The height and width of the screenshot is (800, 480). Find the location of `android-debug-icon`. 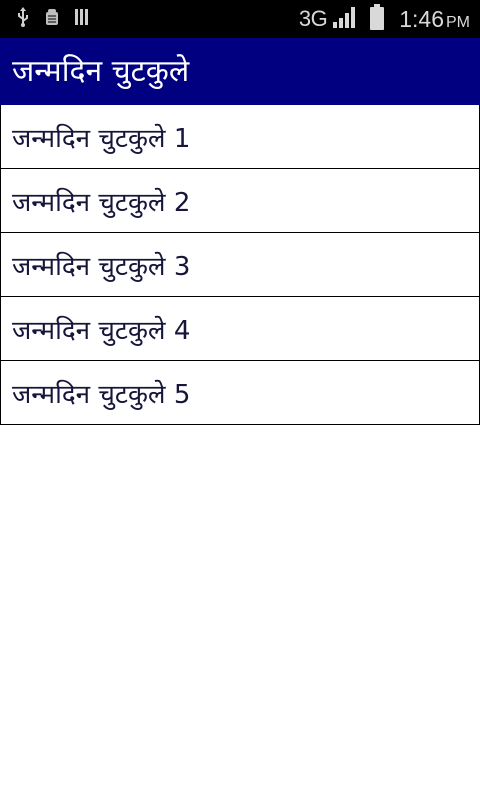

android-debug-icon is located at coordinates (52, 19).